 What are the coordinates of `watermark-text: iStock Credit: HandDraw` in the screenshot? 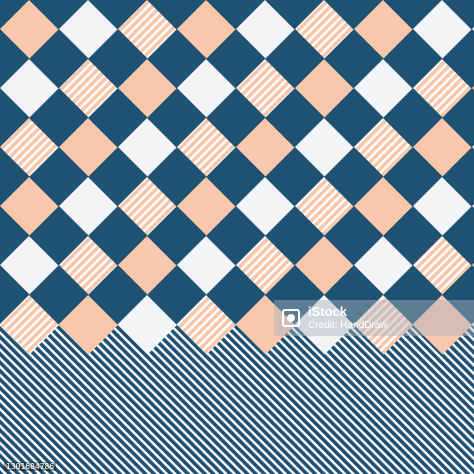 It's located at (348, 317).